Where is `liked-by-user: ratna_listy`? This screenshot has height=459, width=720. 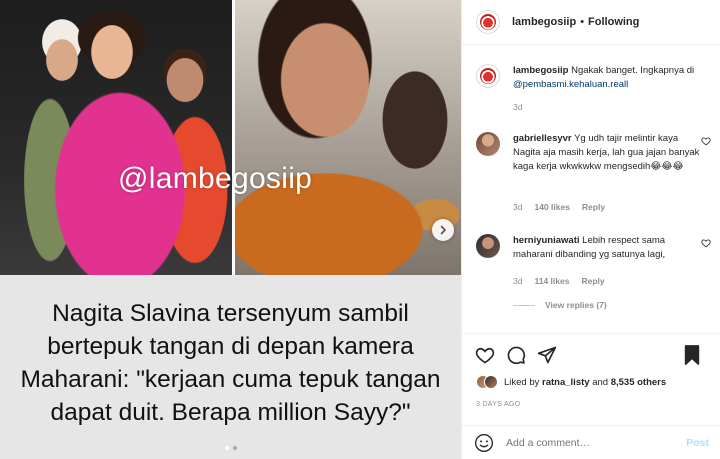
liked-by-user: ratna_listy is located at coordinates (566, 382).